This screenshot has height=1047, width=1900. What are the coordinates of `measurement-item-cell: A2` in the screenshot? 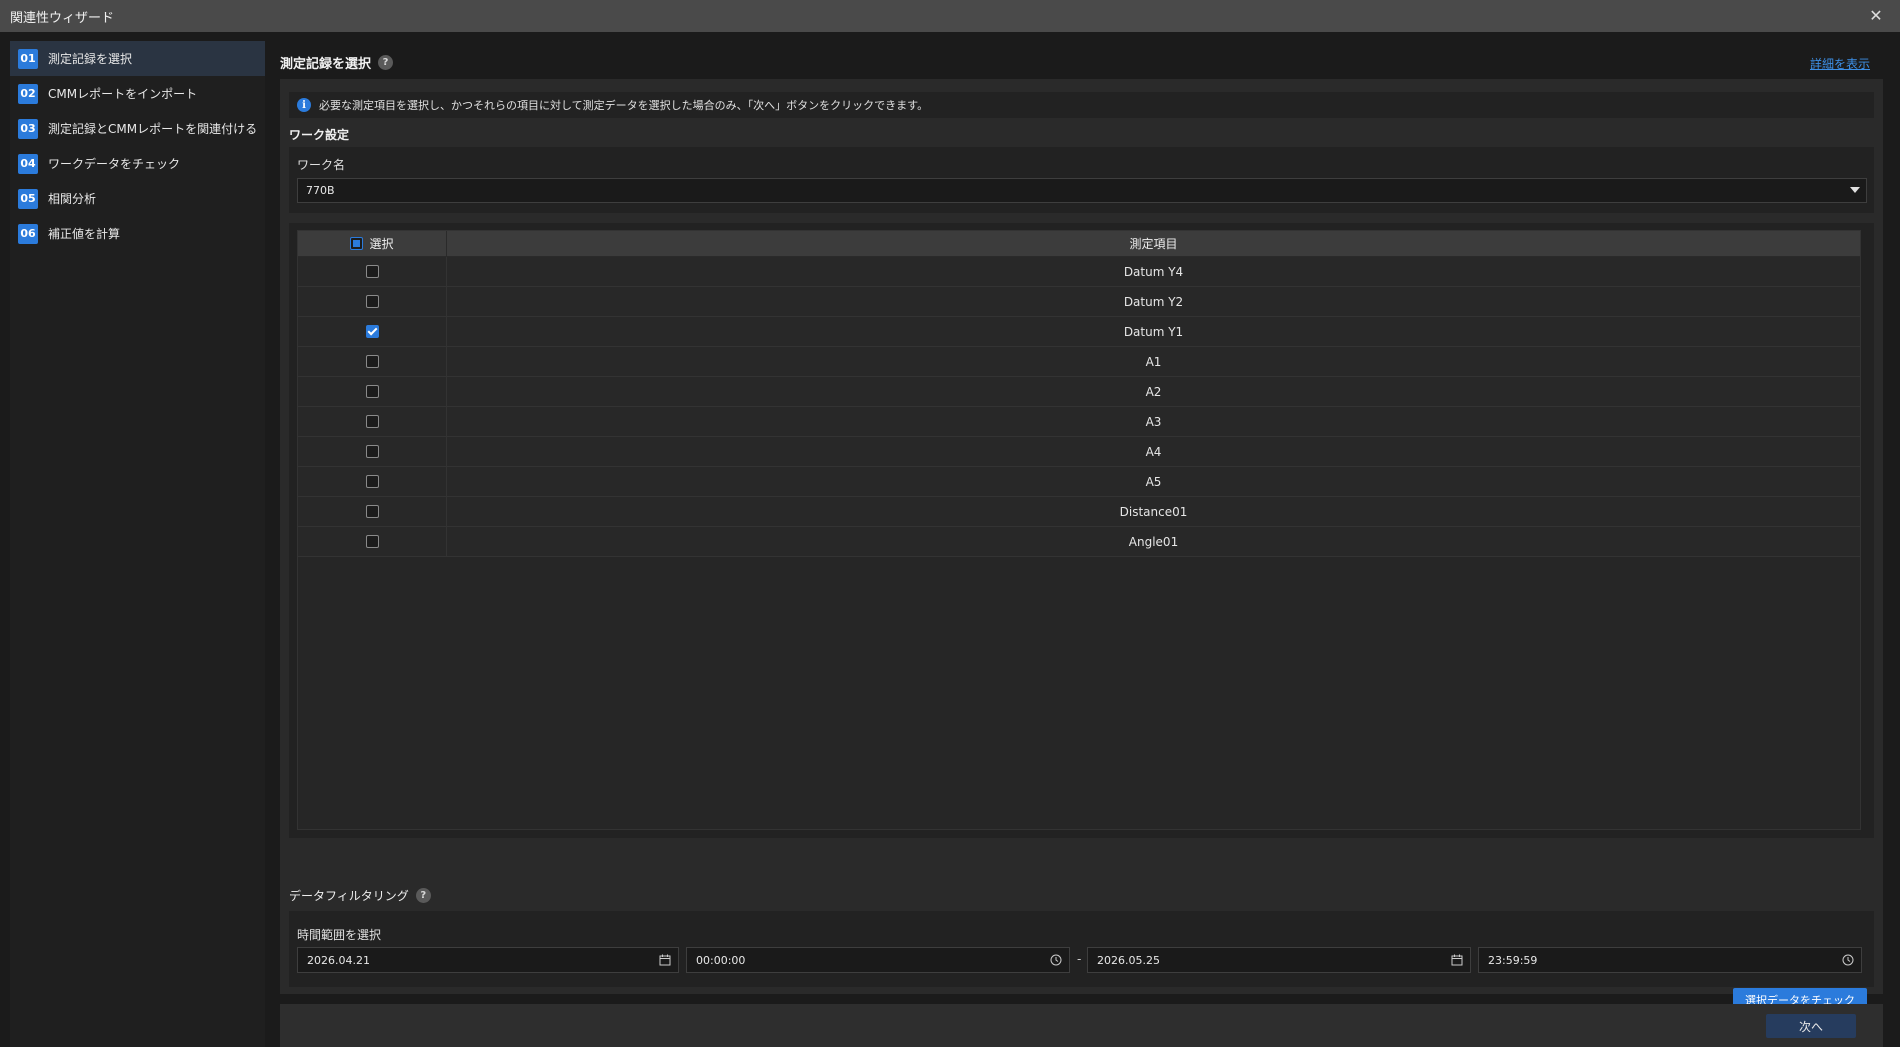 It's located at (1153, 391).